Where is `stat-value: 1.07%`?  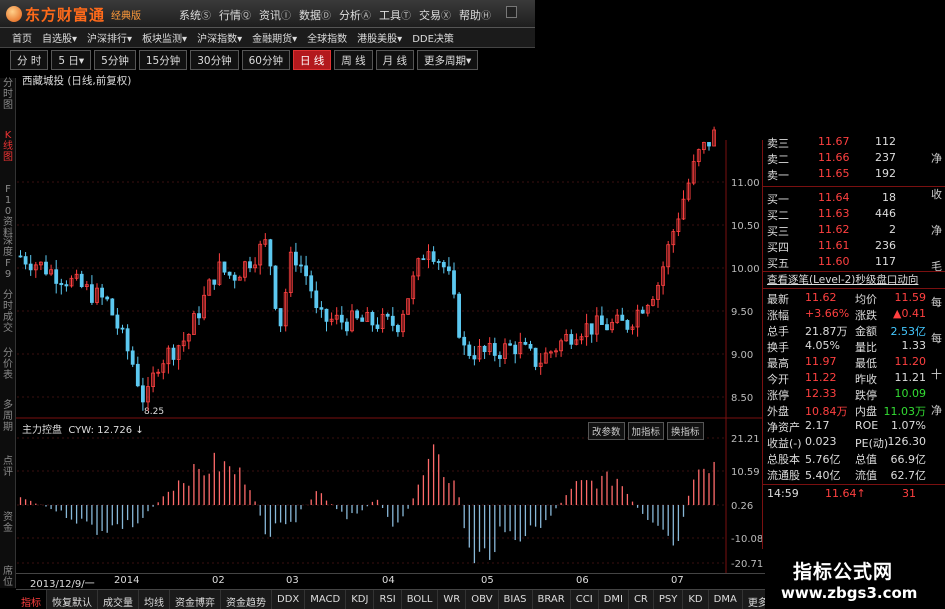 stat-value: 1.07% is located at coordinates (908, 425).